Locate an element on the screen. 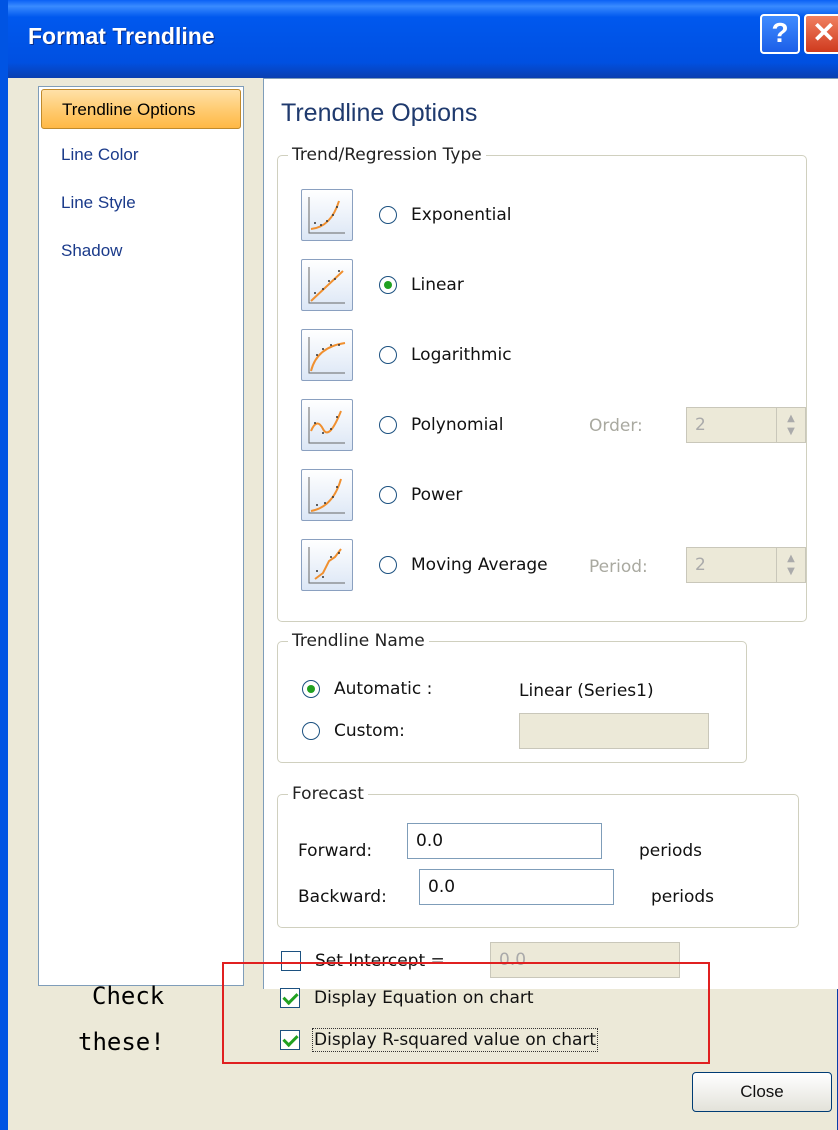 The height and width of the screenshot is (1130, 838). radio-automatic is located at coordinates (311, 689).